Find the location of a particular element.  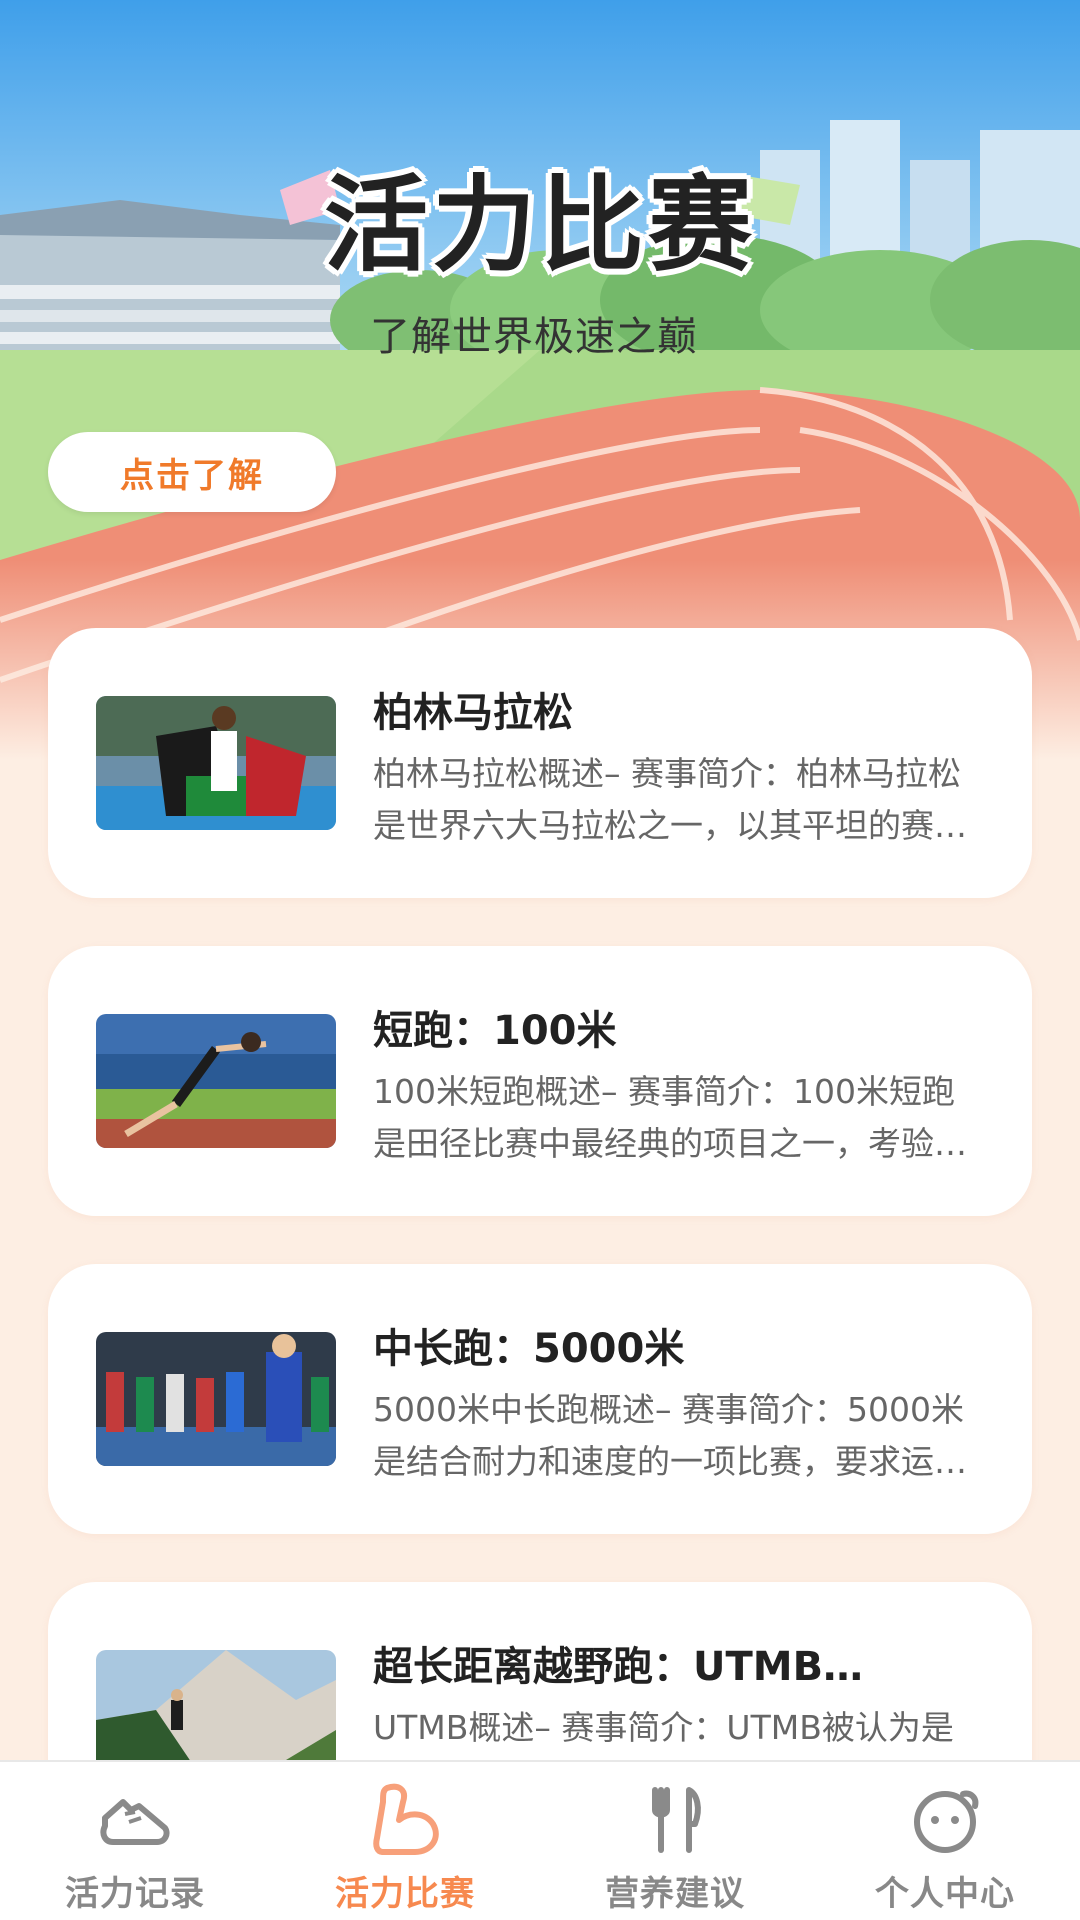

distance-runners-image is located at coordinates (216, 1399).